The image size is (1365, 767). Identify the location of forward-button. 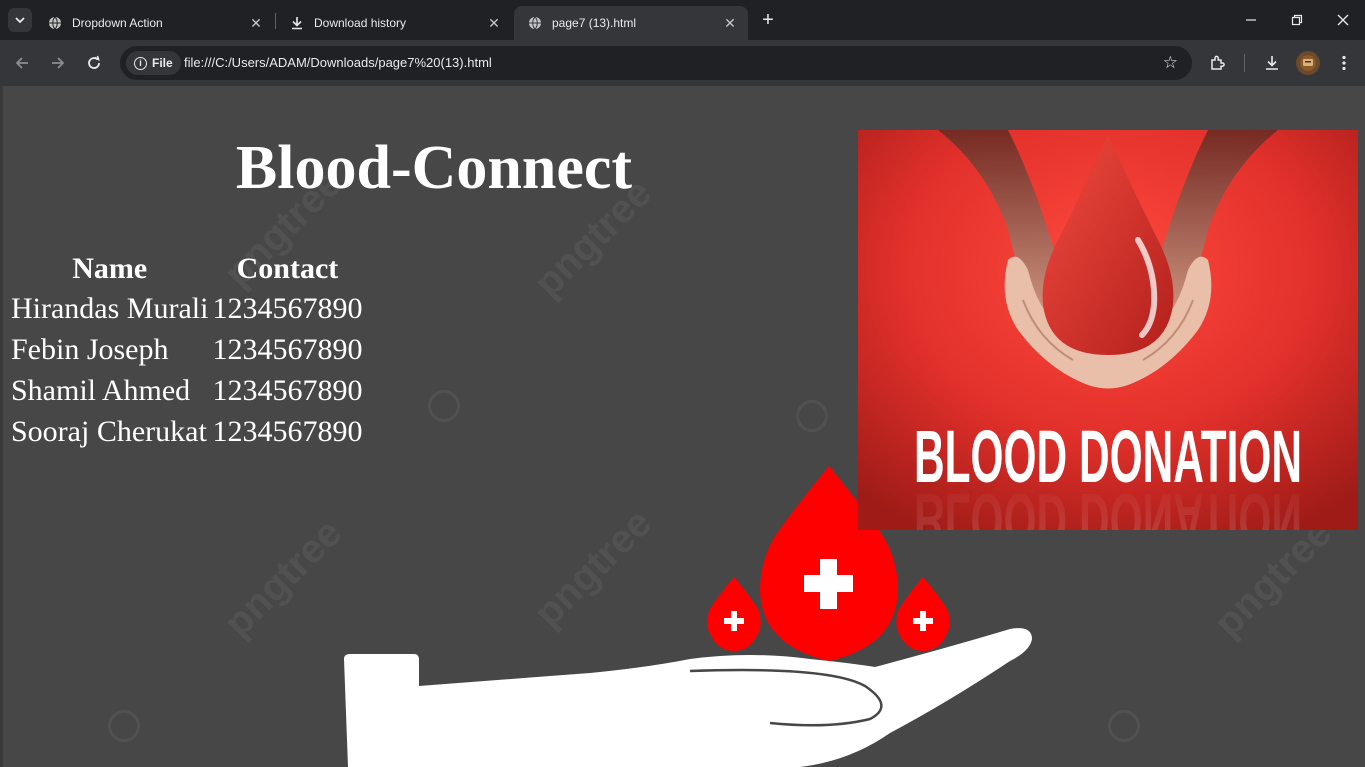
(58, 63).